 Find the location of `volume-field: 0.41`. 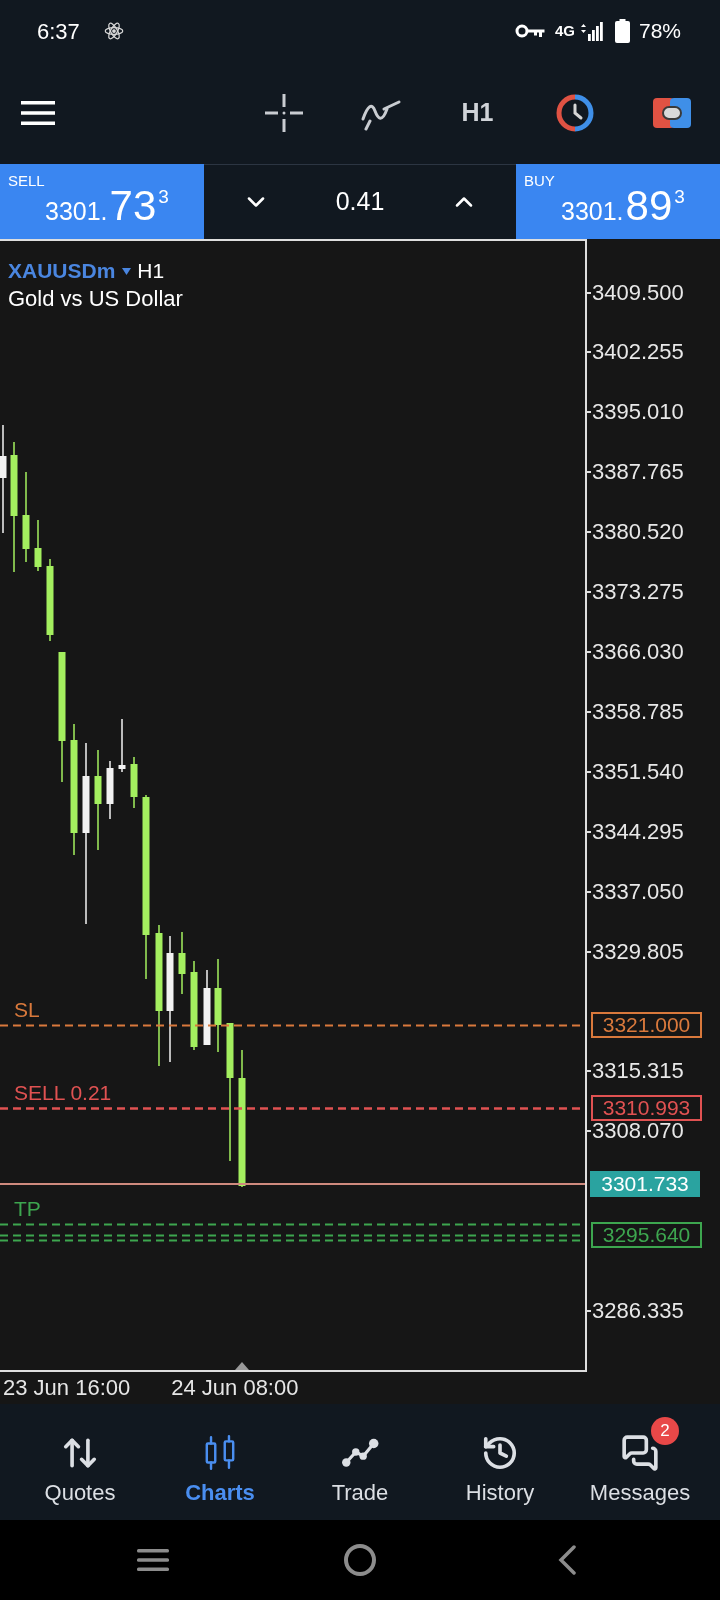

volume-field: 0.41 is located at coordinates (360, 202).